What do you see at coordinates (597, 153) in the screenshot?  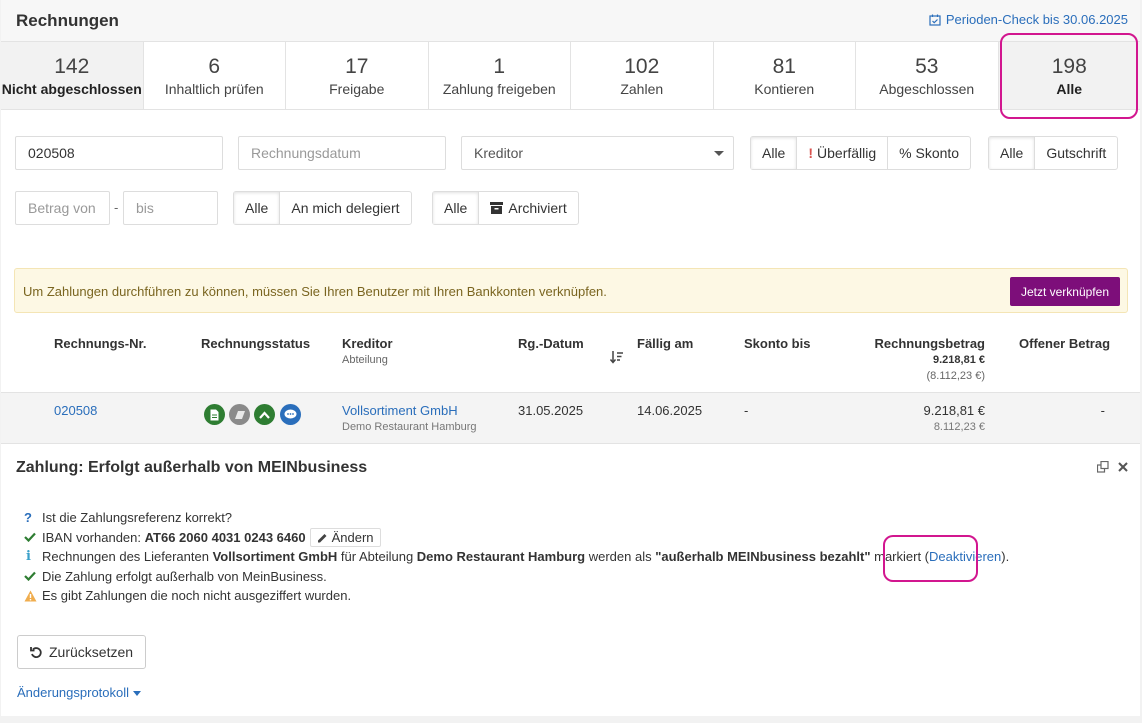 I see `creditor-select: Kreditor` at bounding box center [597, 153].